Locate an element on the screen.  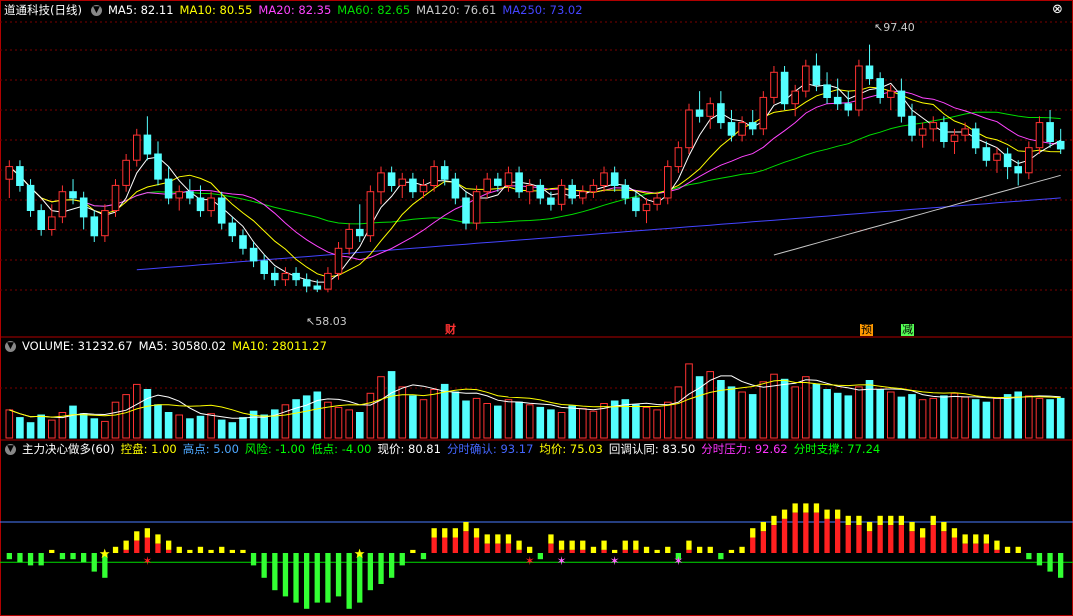
close-icon: ⊗ is located at coordinates (1057, 9).